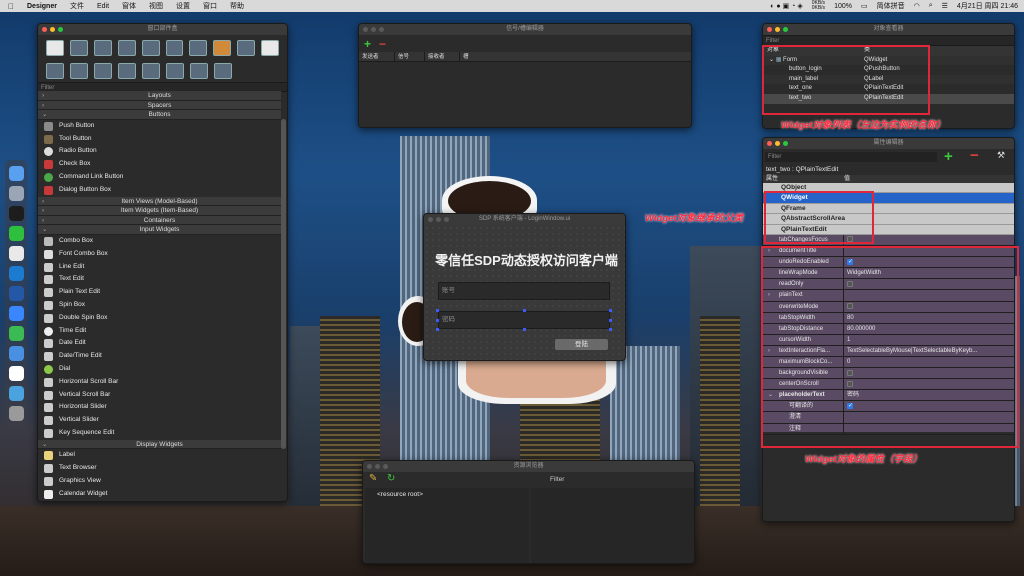  Describe the element at coordinates (223, 71) in the screenshot. I see `adjust-size-icon` at that location.